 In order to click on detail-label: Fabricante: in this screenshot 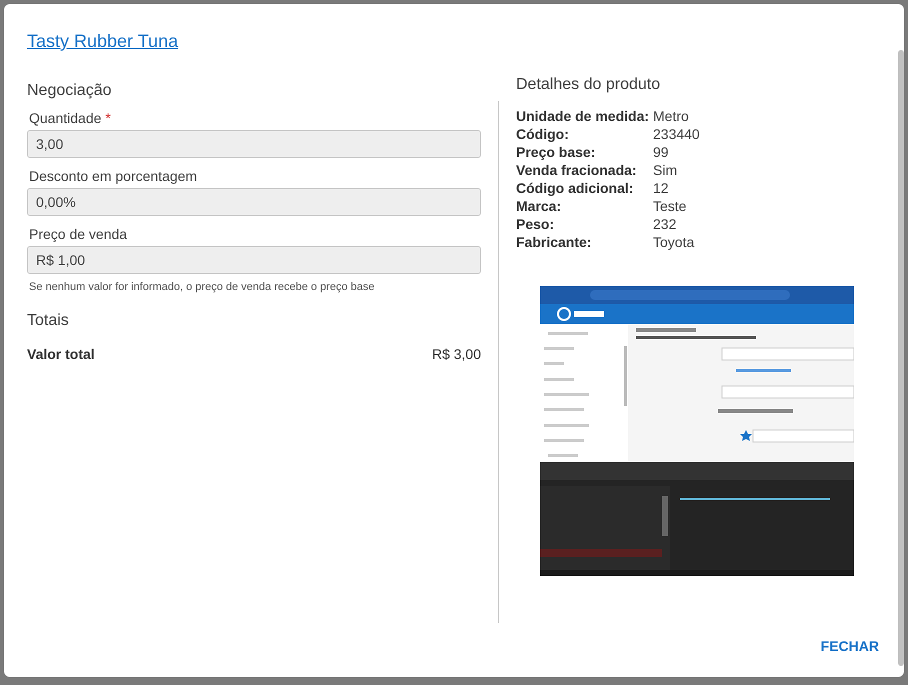, I will do `click(554, 242)`.